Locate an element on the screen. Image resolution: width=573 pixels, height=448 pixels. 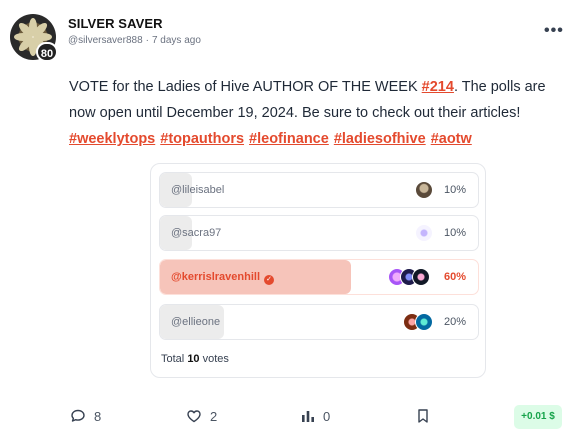
author-name: SILVER SAVER is located at coordinates (115, 23).